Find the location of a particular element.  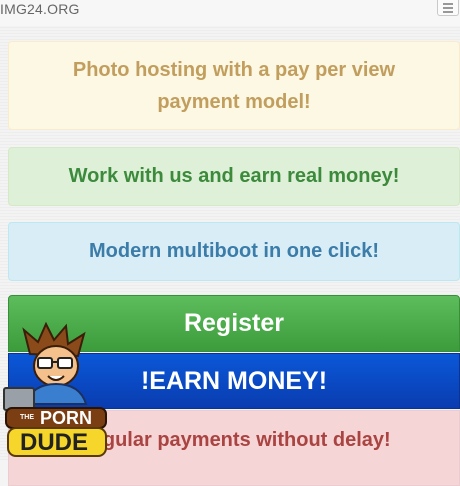

multiboot-text: Modern multiboot in one click! is located at coordinates (234, 251).